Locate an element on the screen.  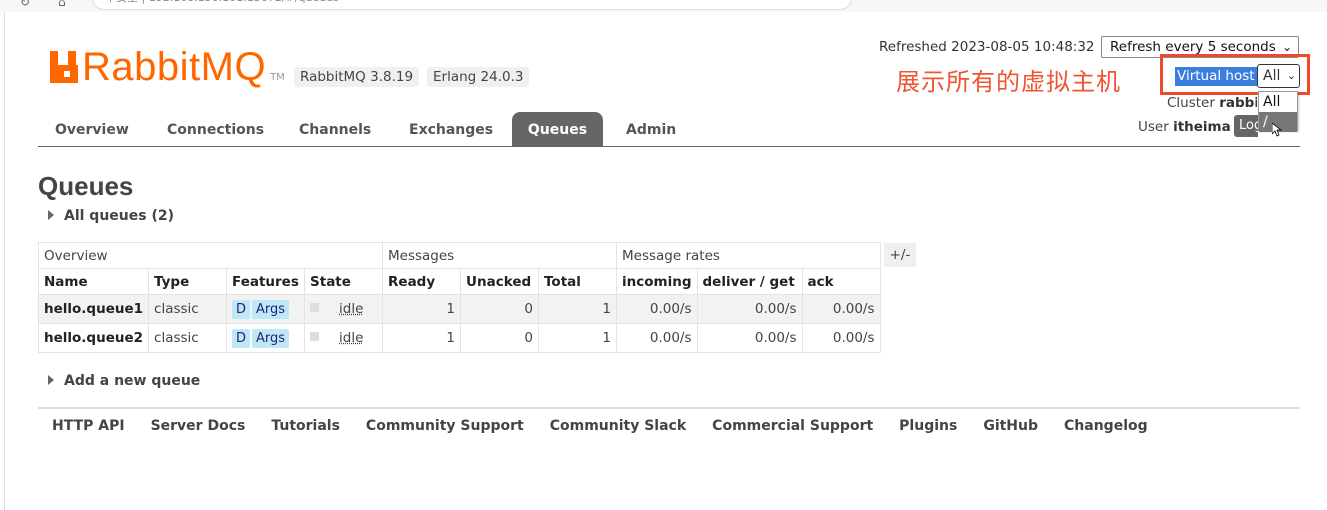
col-ack: ack is located at coordinates (841, 281).